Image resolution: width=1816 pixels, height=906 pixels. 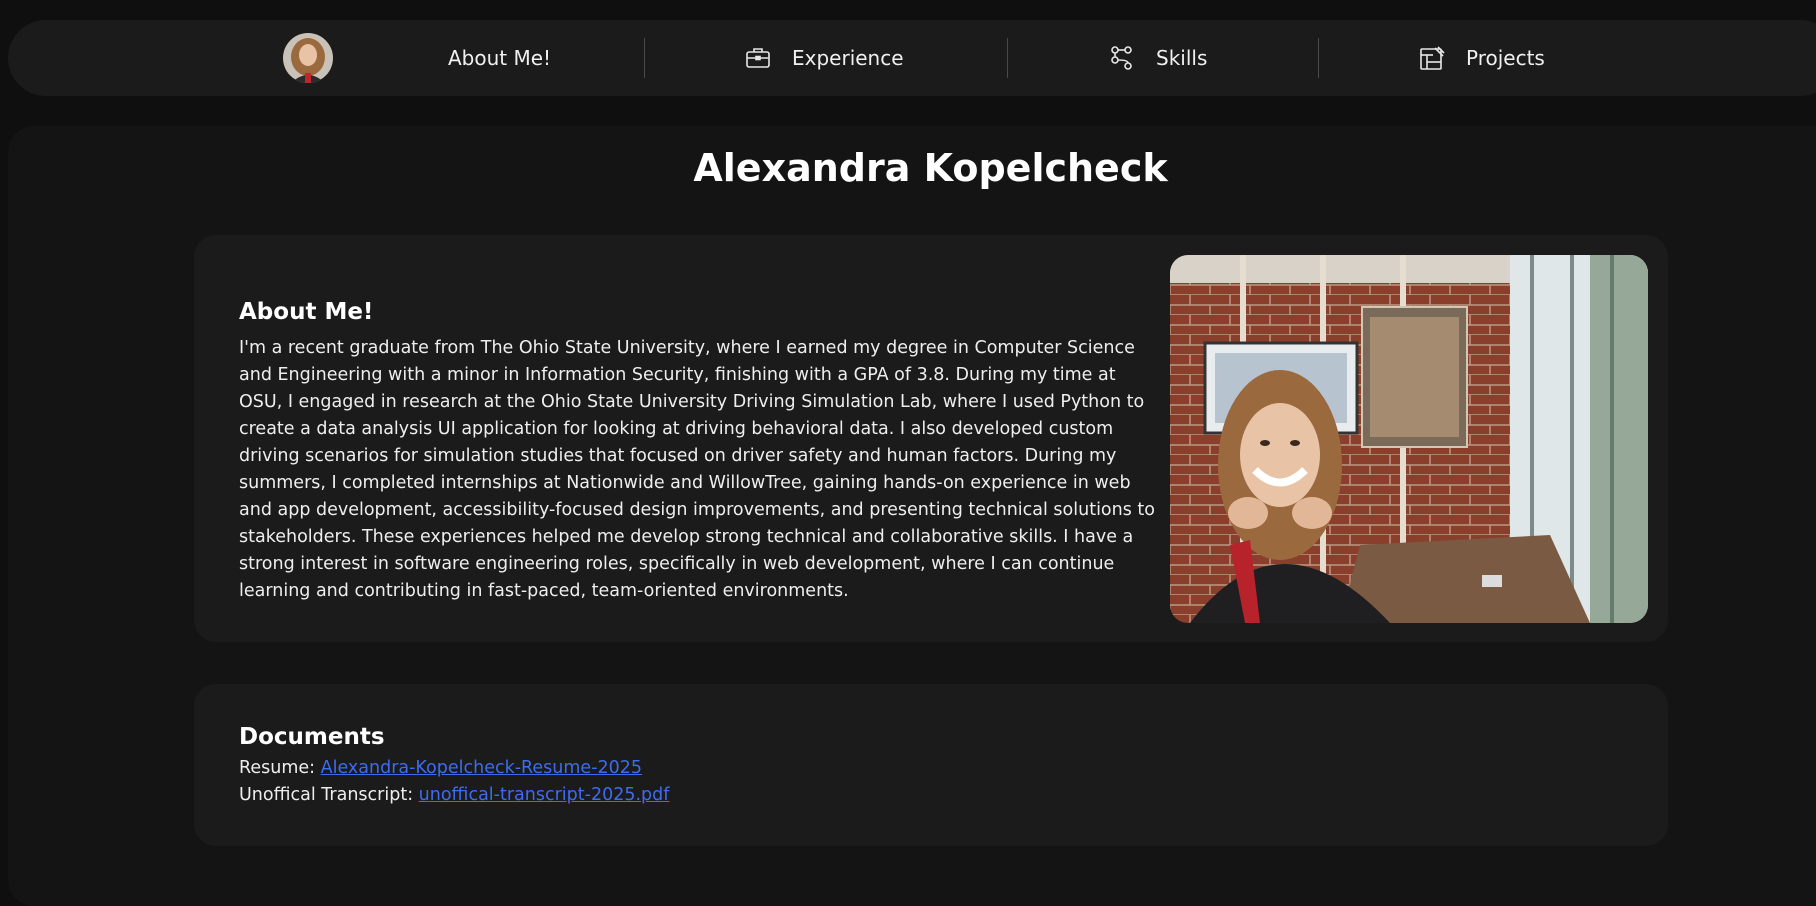 I want to click on nav-about-label: About Me!, so click(x=500, y=58).